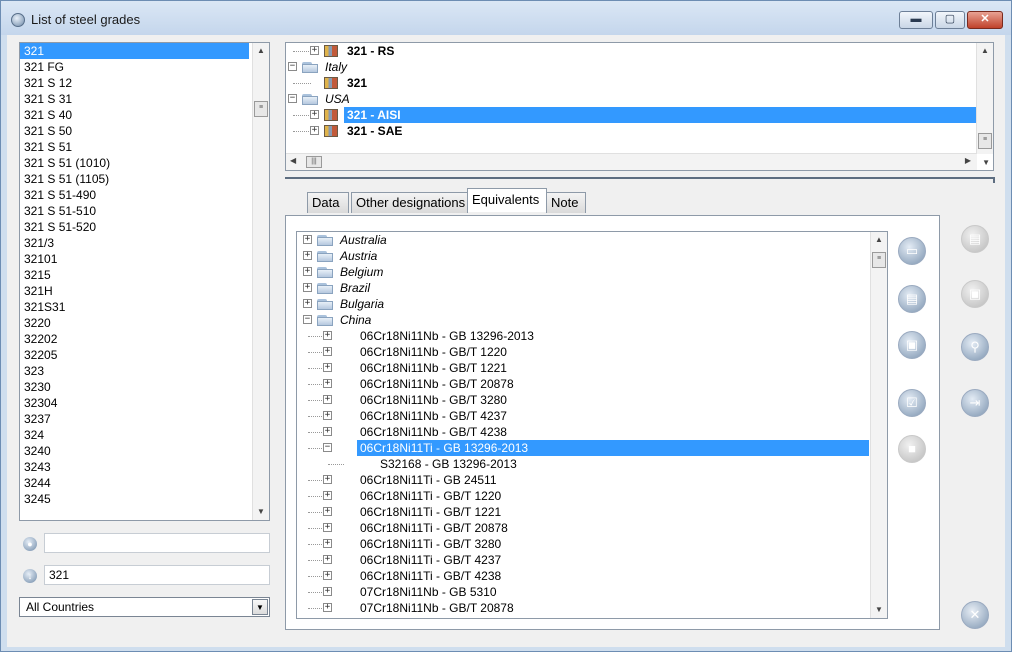 Image resolution: width=1012 pixels, height=652 pixels. What do you see at coordinates (293, 160) in the screenshot?
I see `scroll-left-arrow-icon: ◀` at bounding box center [293, 160].